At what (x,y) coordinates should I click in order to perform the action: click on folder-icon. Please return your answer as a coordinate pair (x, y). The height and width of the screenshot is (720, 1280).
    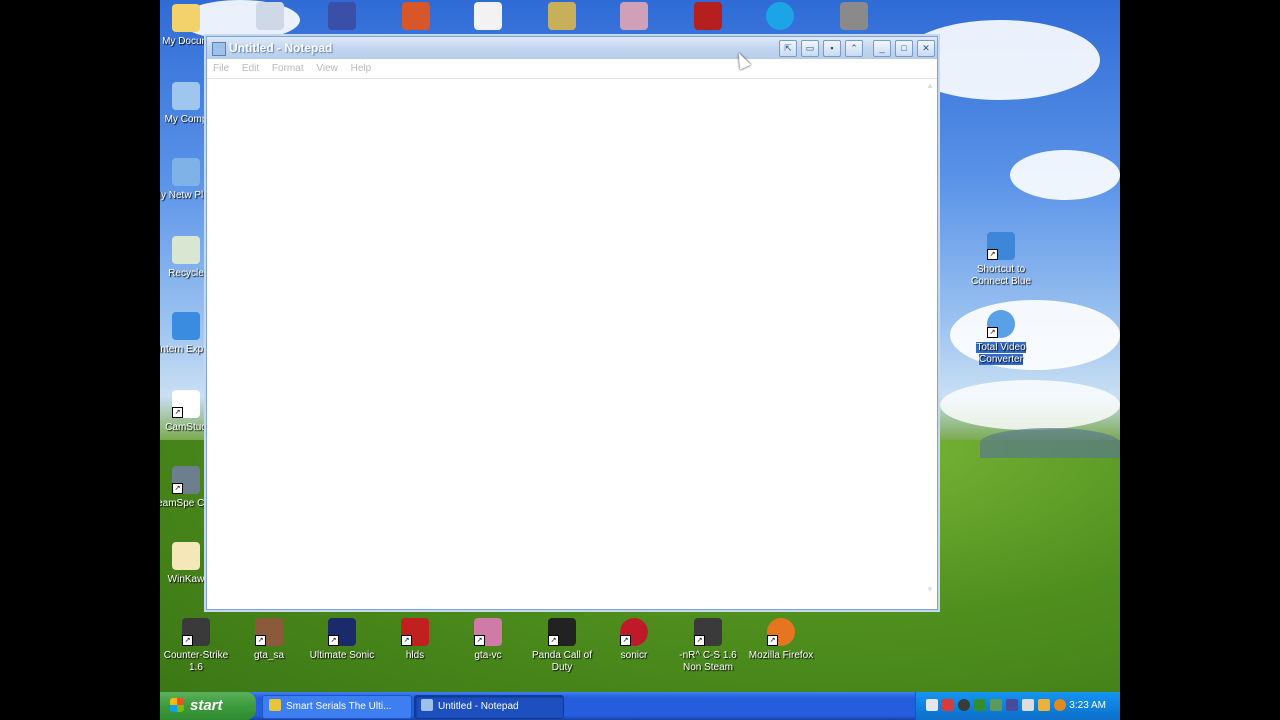
    Looking at the image, I should click on (186, 18).